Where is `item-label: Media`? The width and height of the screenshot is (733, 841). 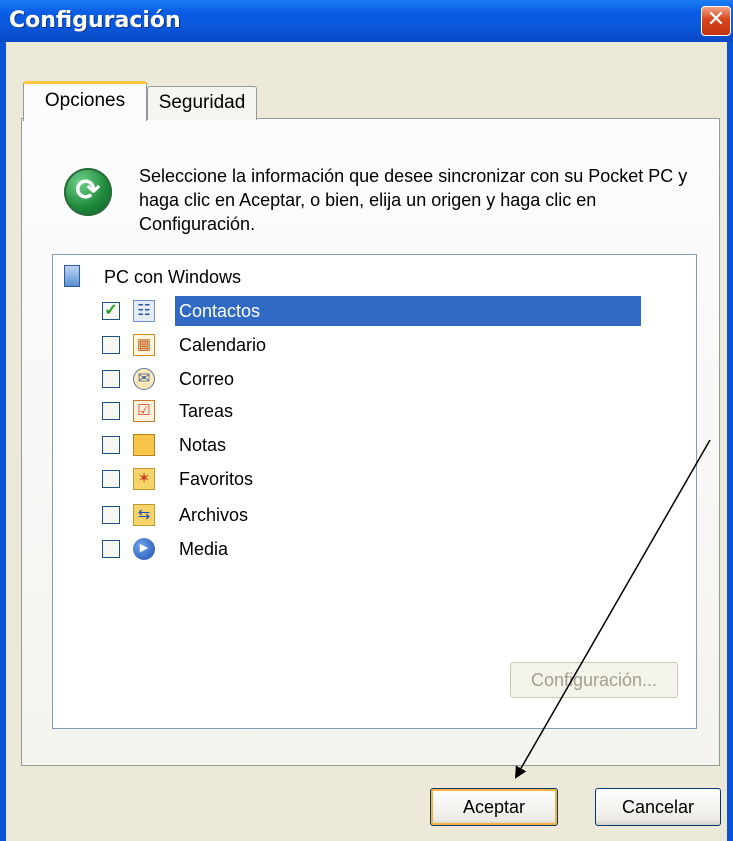
item-label: Media is located at coordinates (204, 549).